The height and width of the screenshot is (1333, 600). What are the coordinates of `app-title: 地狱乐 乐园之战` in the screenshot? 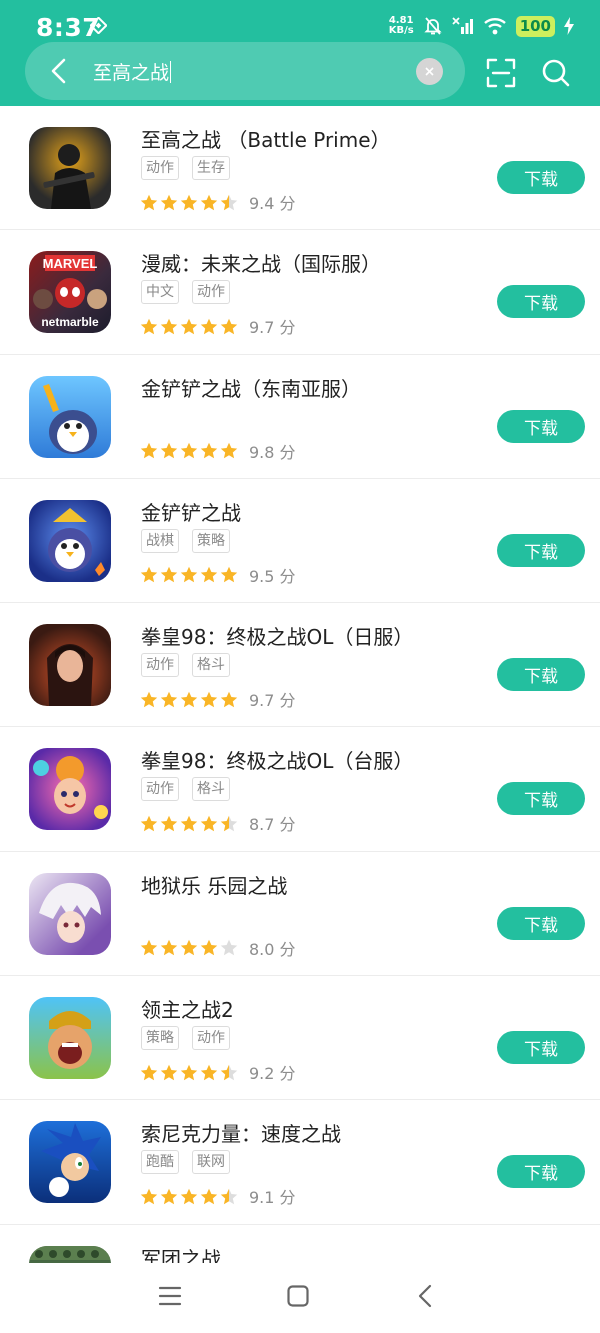 It's located at (214, 884).